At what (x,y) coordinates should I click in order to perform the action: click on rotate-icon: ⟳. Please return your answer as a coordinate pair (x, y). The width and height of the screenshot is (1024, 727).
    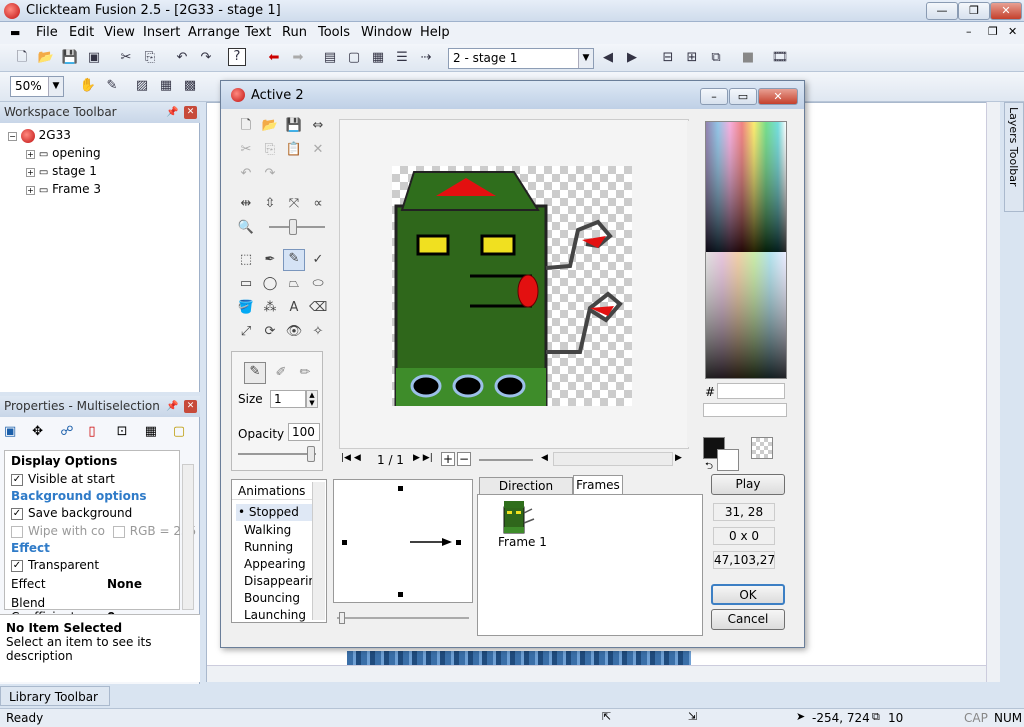
    Looking at the image, I should click on (270, 332).